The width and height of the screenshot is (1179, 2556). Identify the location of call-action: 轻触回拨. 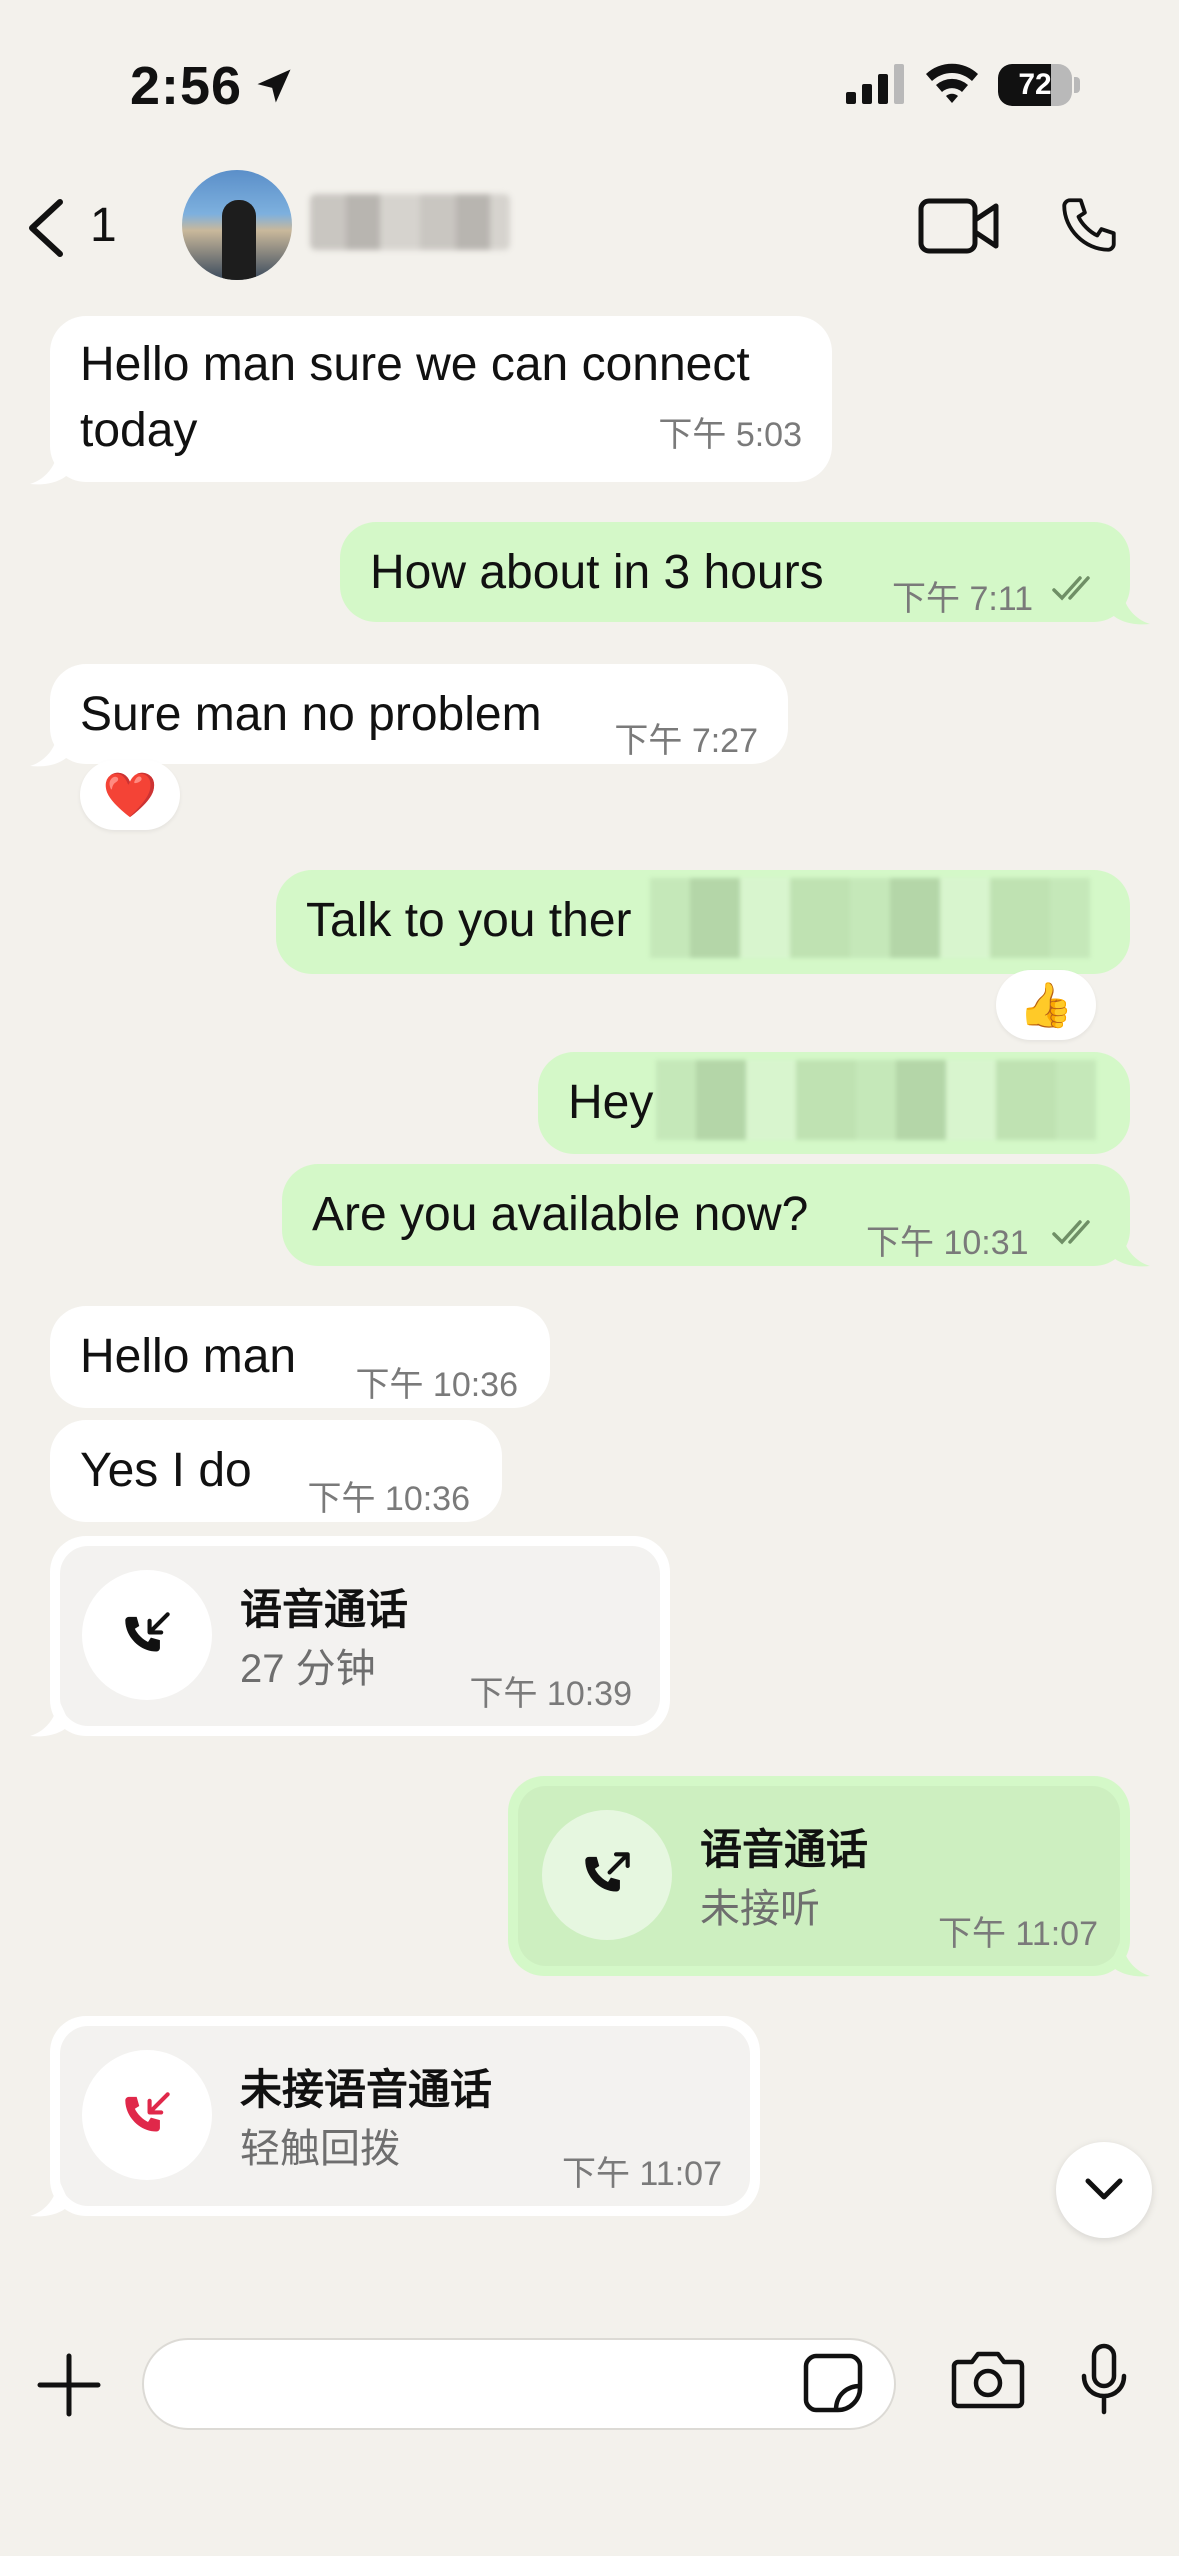
(320, 2149).